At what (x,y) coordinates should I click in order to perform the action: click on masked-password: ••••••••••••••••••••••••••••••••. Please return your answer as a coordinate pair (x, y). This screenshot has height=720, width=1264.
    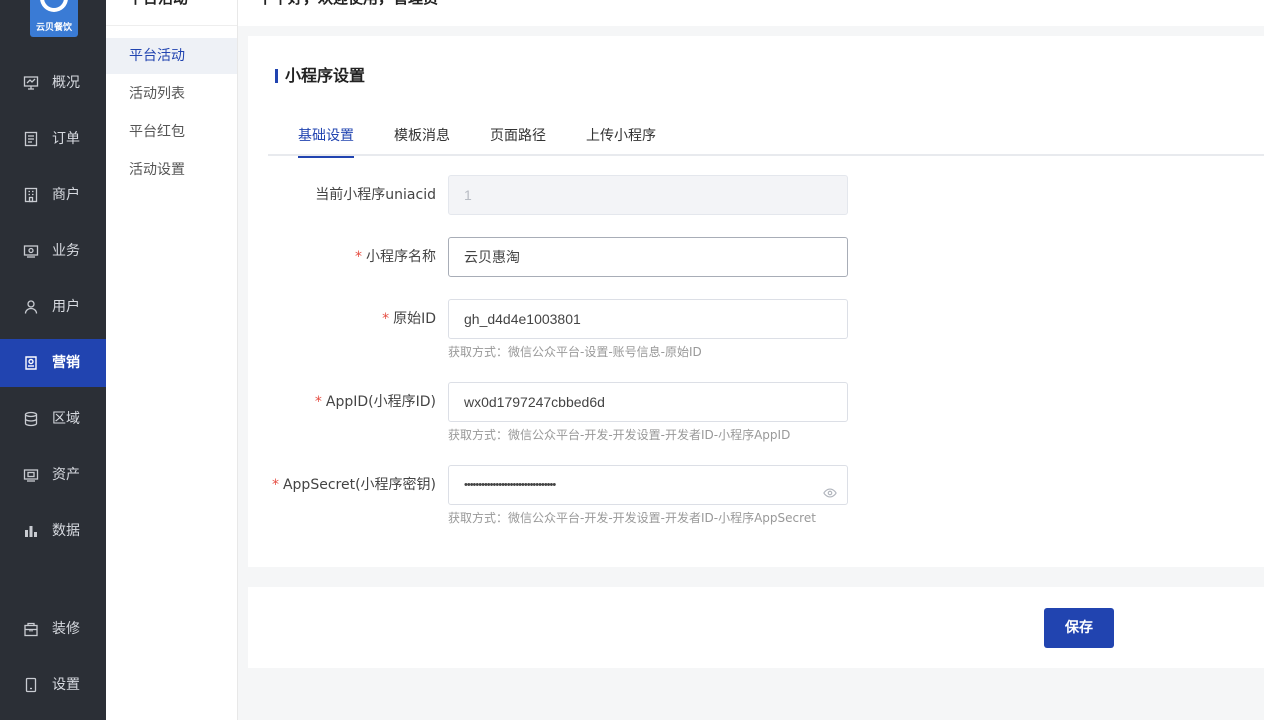
    Looking at the image, I should click on (510, 485).